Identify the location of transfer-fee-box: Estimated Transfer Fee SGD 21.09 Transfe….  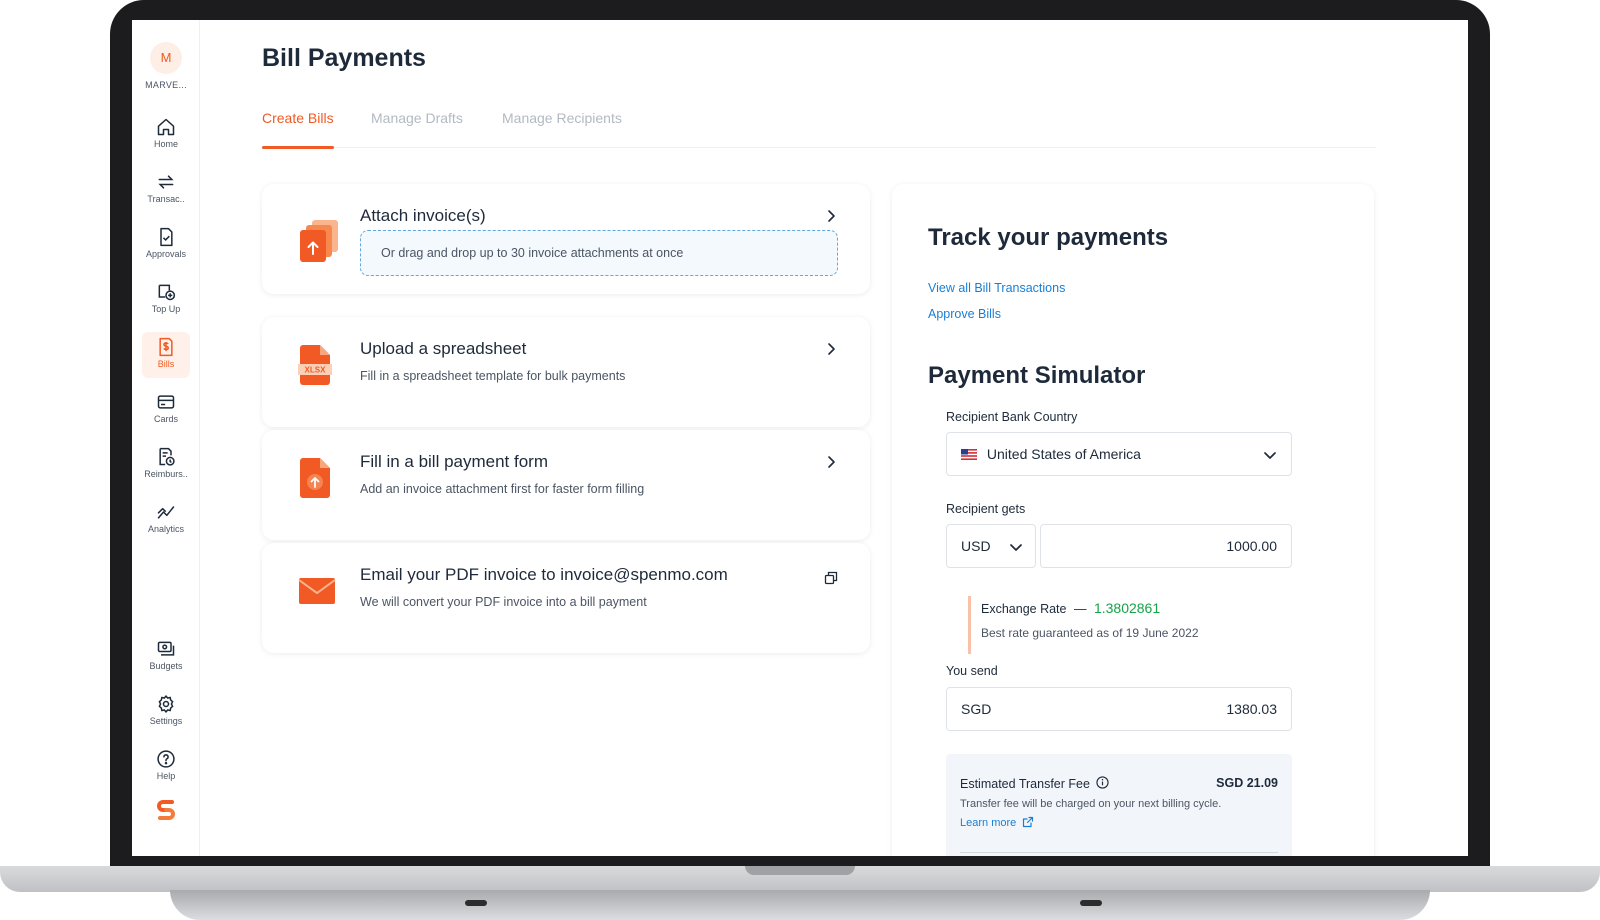
(1119, 805).